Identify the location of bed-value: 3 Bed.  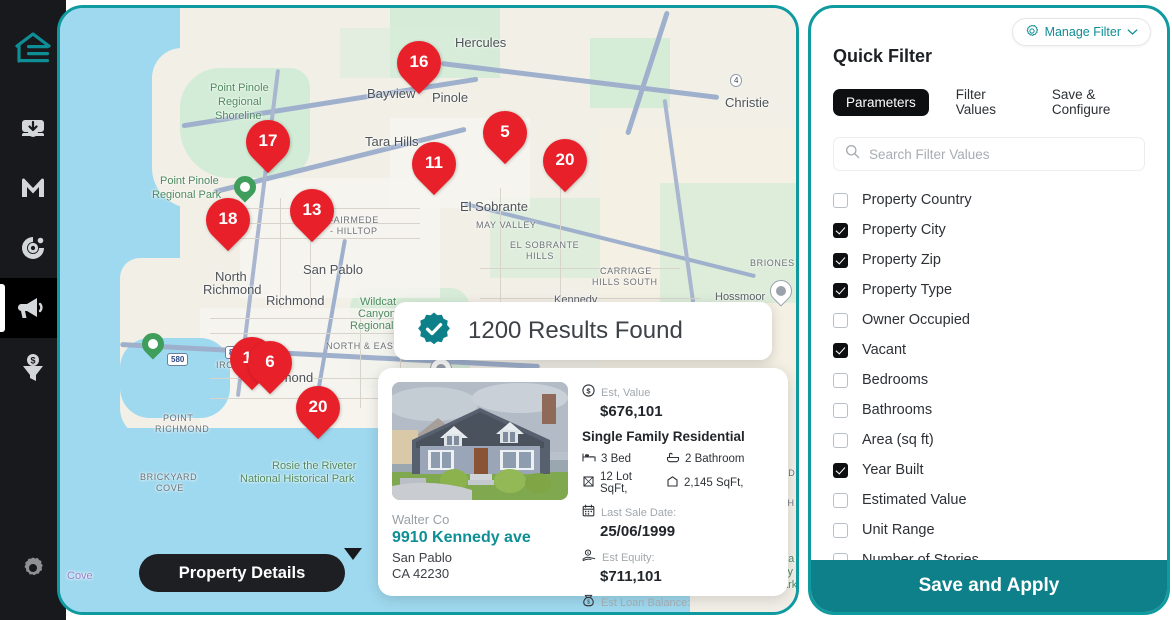
(616, 459).